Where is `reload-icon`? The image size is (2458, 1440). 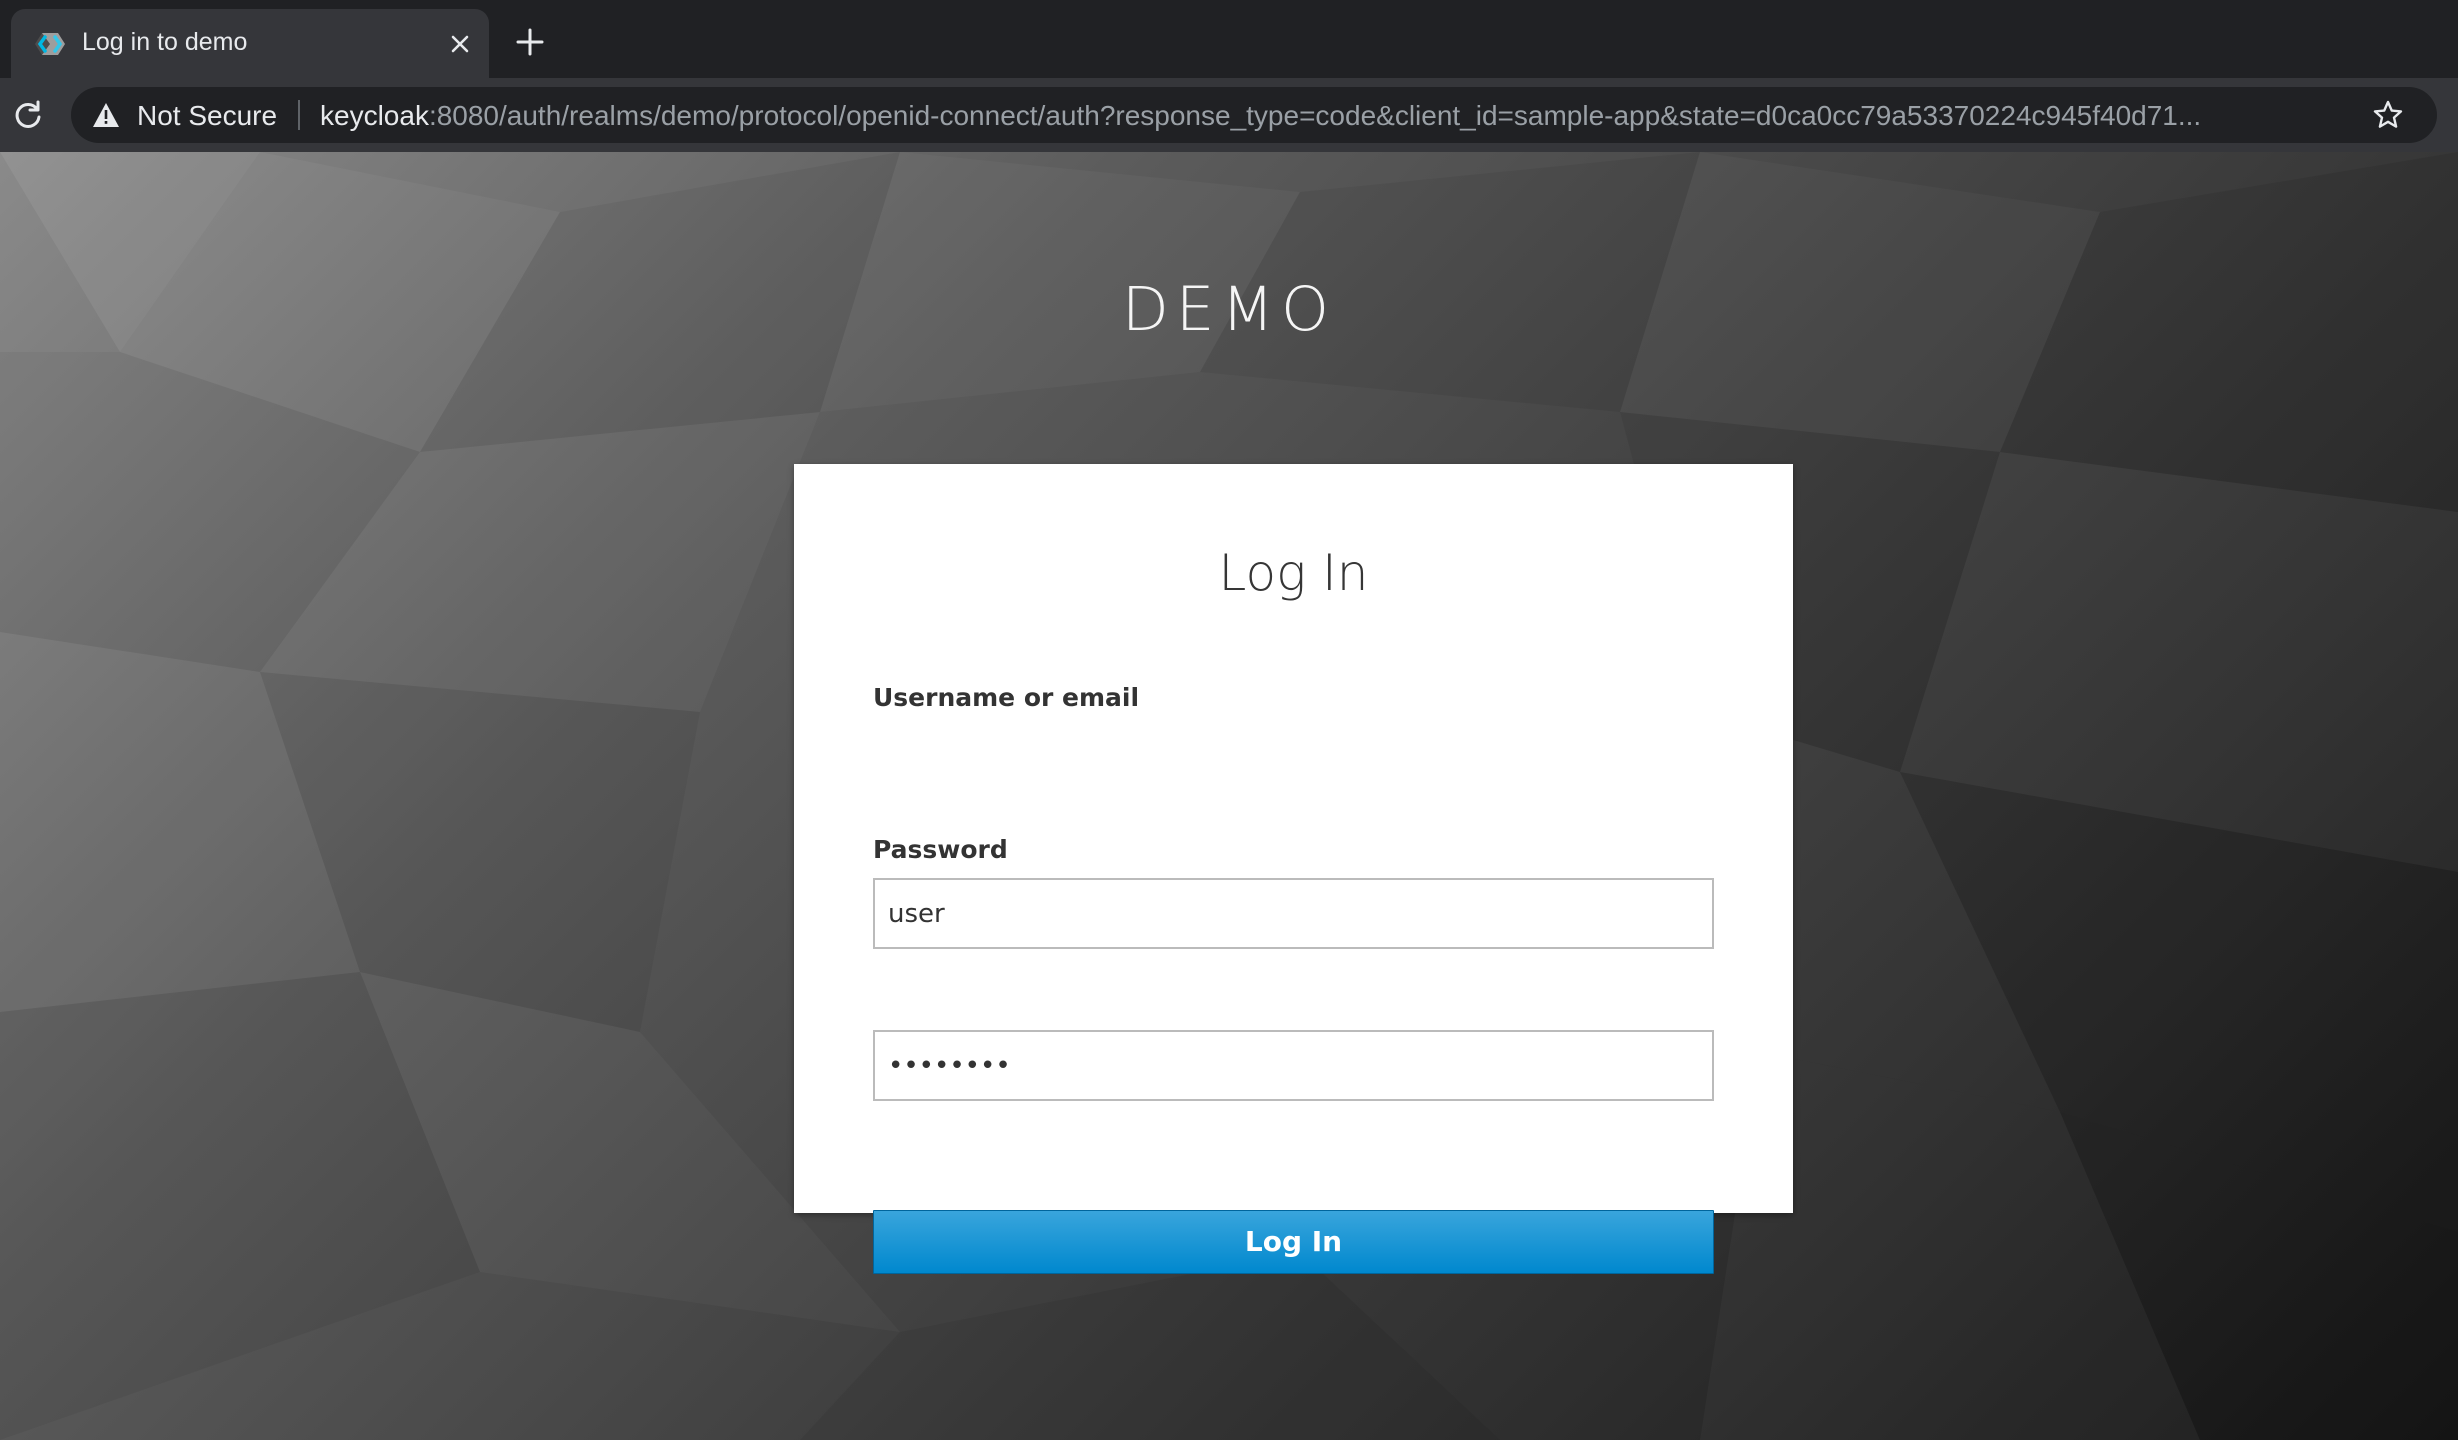 reload-icon is located at coordinates (28, 115).